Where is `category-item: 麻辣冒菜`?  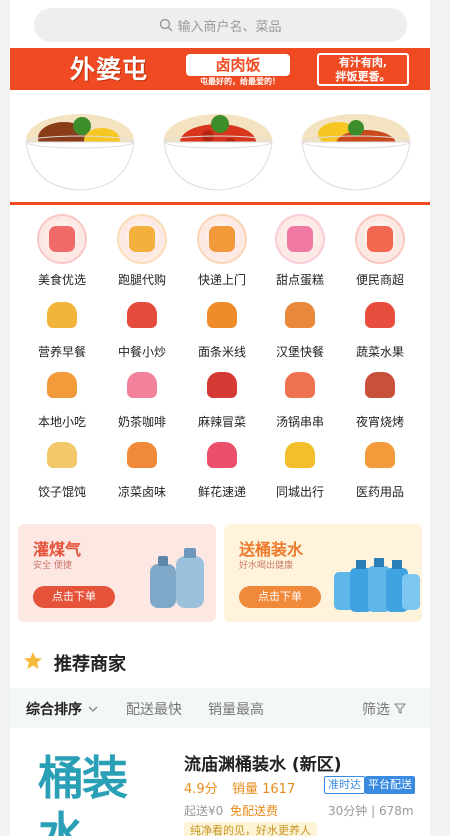
category-item: 麻辣冒菜 is located at coordinates (222, 399).